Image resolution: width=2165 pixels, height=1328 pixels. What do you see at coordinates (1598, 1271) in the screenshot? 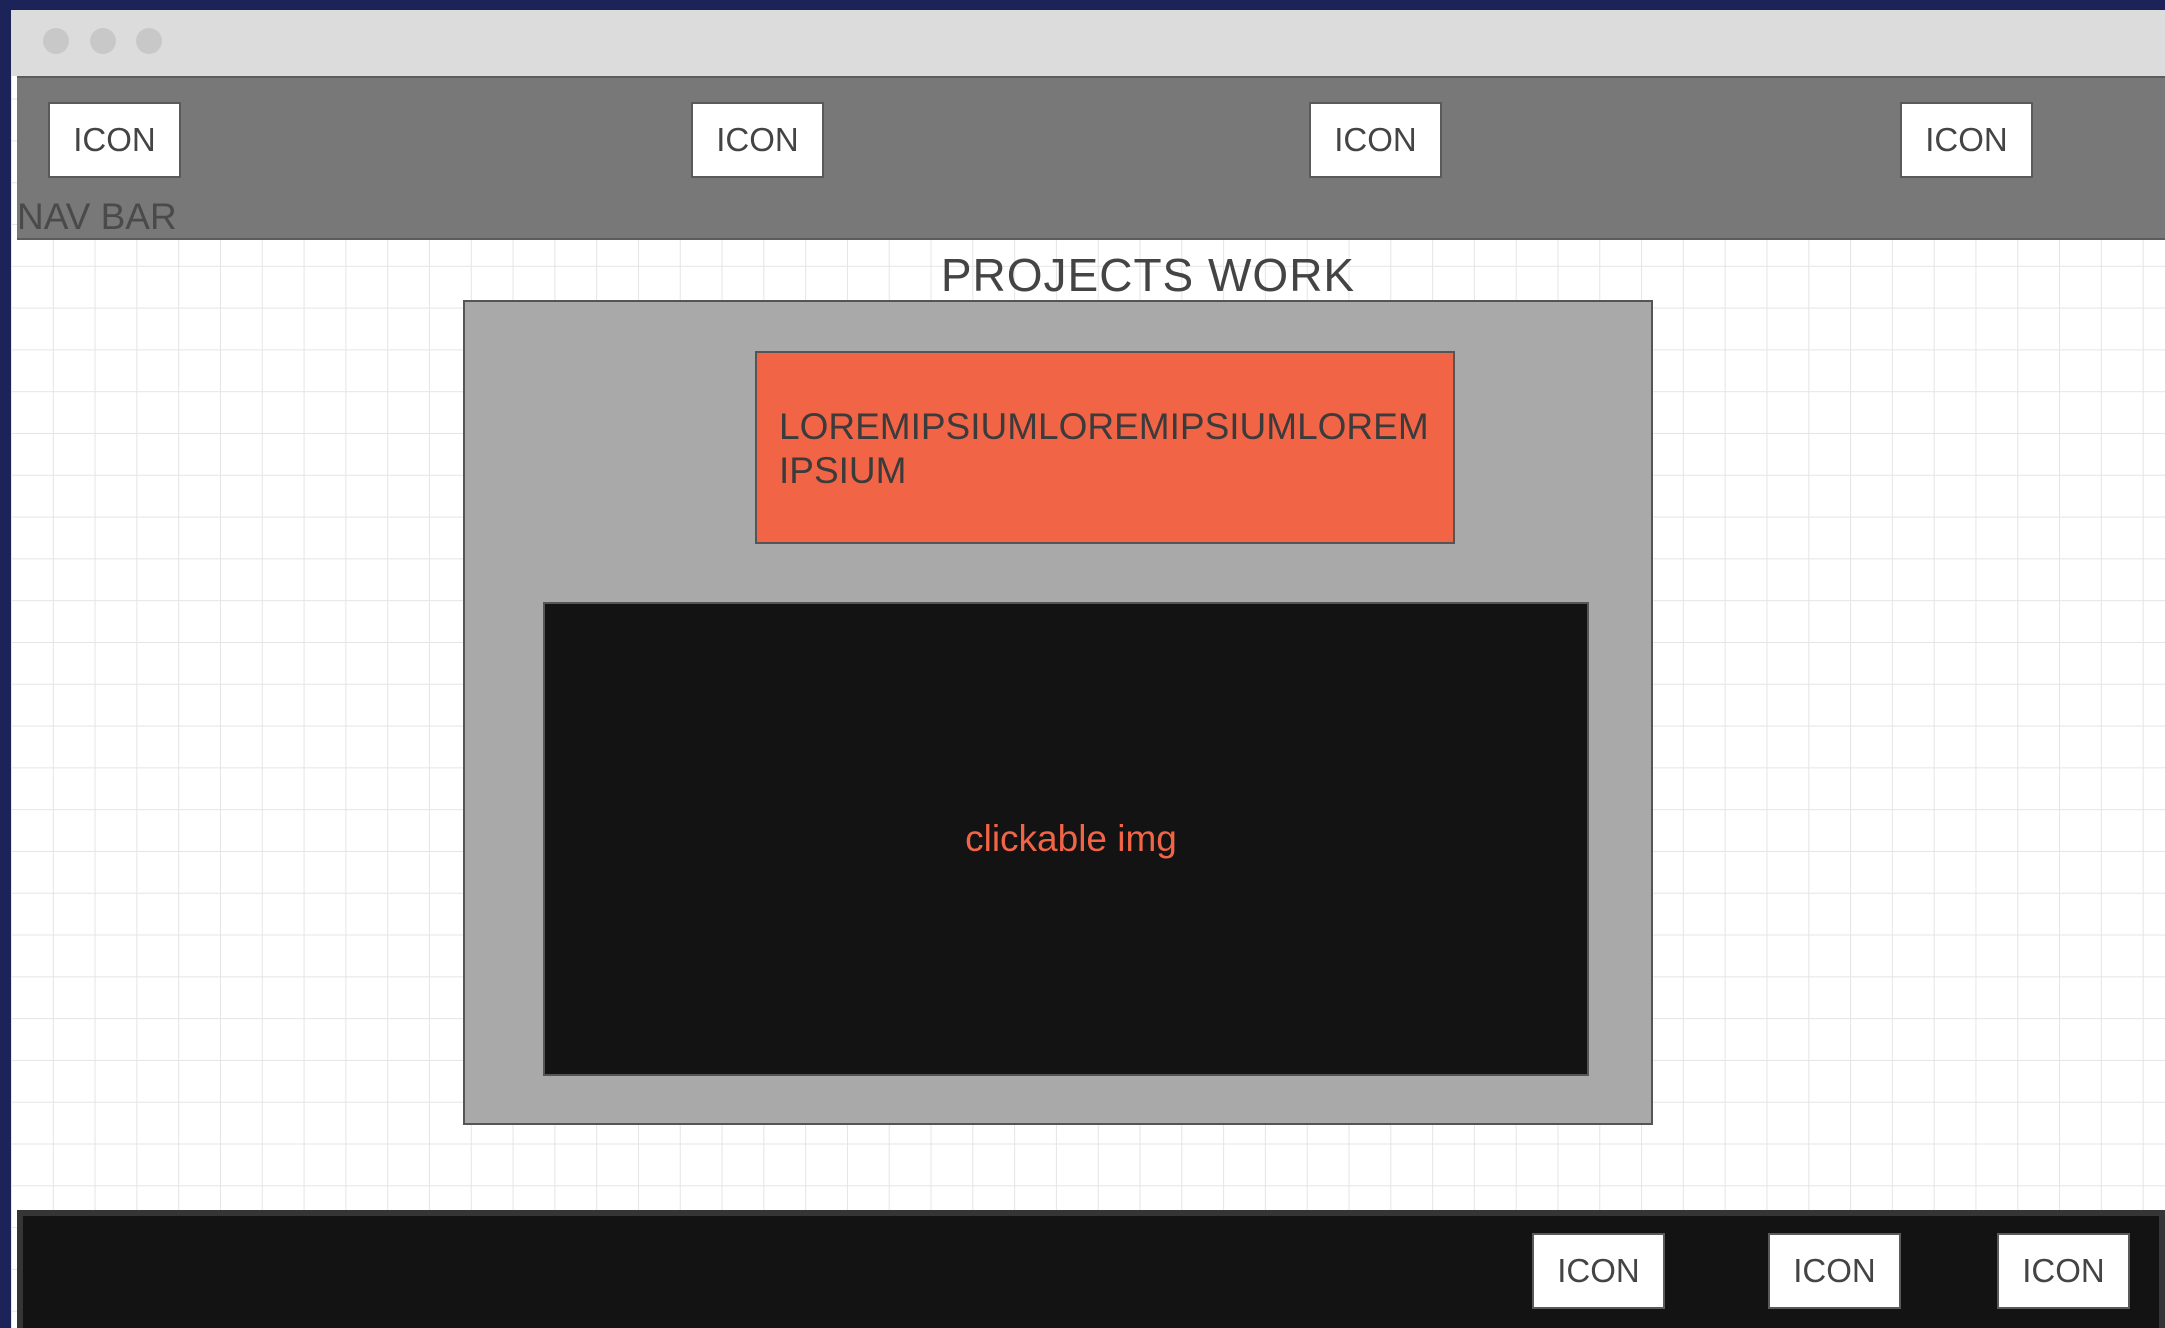
I see `footer-icon-button-1: ICON` at bounding box center [1598, 1271].